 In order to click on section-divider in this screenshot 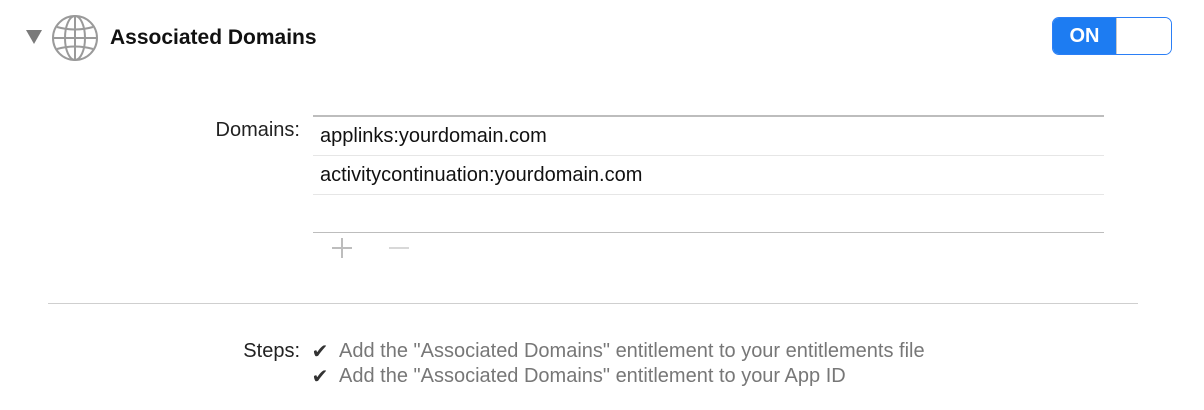, I will do `click(593, 303)`.